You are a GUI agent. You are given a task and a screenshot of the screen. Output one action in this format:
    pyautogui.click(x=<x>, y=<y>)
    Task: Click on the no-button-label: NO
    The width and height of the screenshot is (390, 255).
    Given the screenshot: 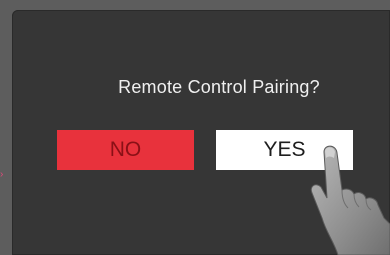 What is the action you would take?
    pyautogui.click(x=125, y=149)
    